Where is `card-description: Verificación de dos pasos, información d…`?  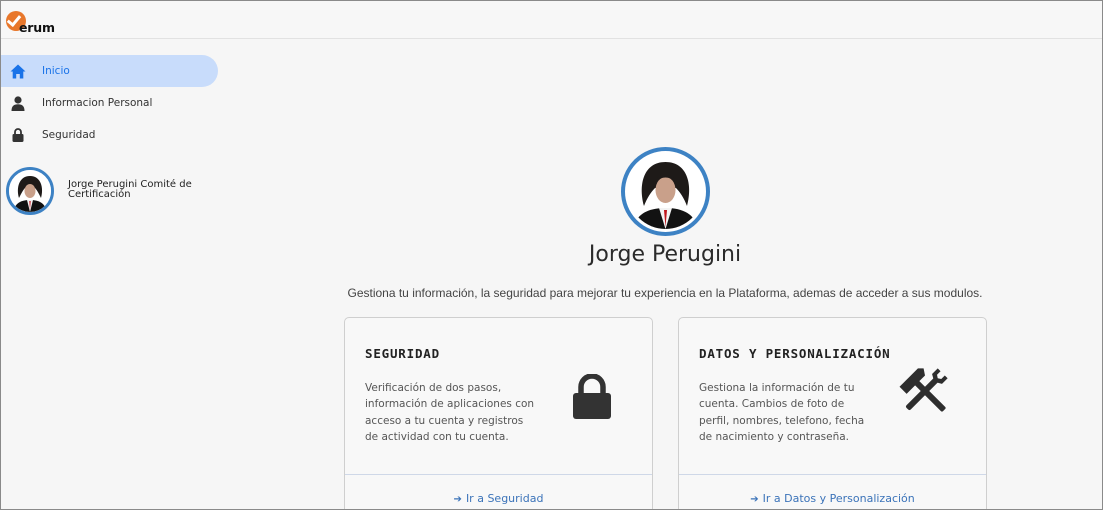
card-description: Verificación de dos pasos, información d… is located at coordinates (450, 412).